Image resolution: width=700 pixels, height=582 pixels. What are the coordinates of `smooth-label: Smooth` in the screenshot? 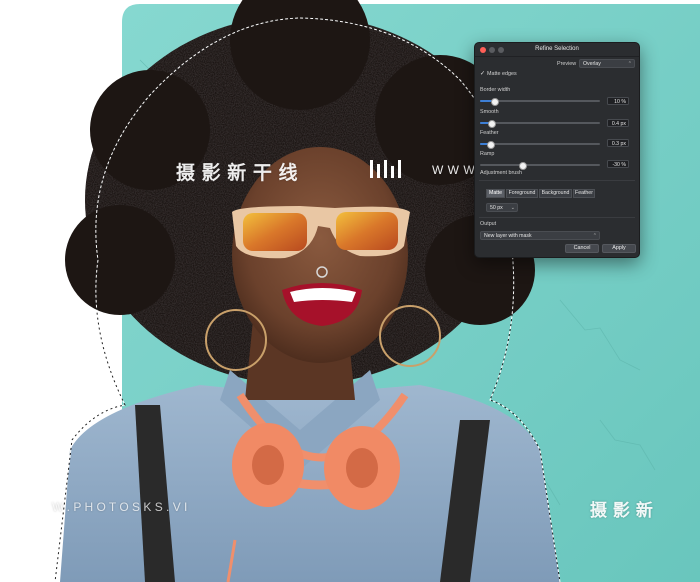 It's located at (489, 112).